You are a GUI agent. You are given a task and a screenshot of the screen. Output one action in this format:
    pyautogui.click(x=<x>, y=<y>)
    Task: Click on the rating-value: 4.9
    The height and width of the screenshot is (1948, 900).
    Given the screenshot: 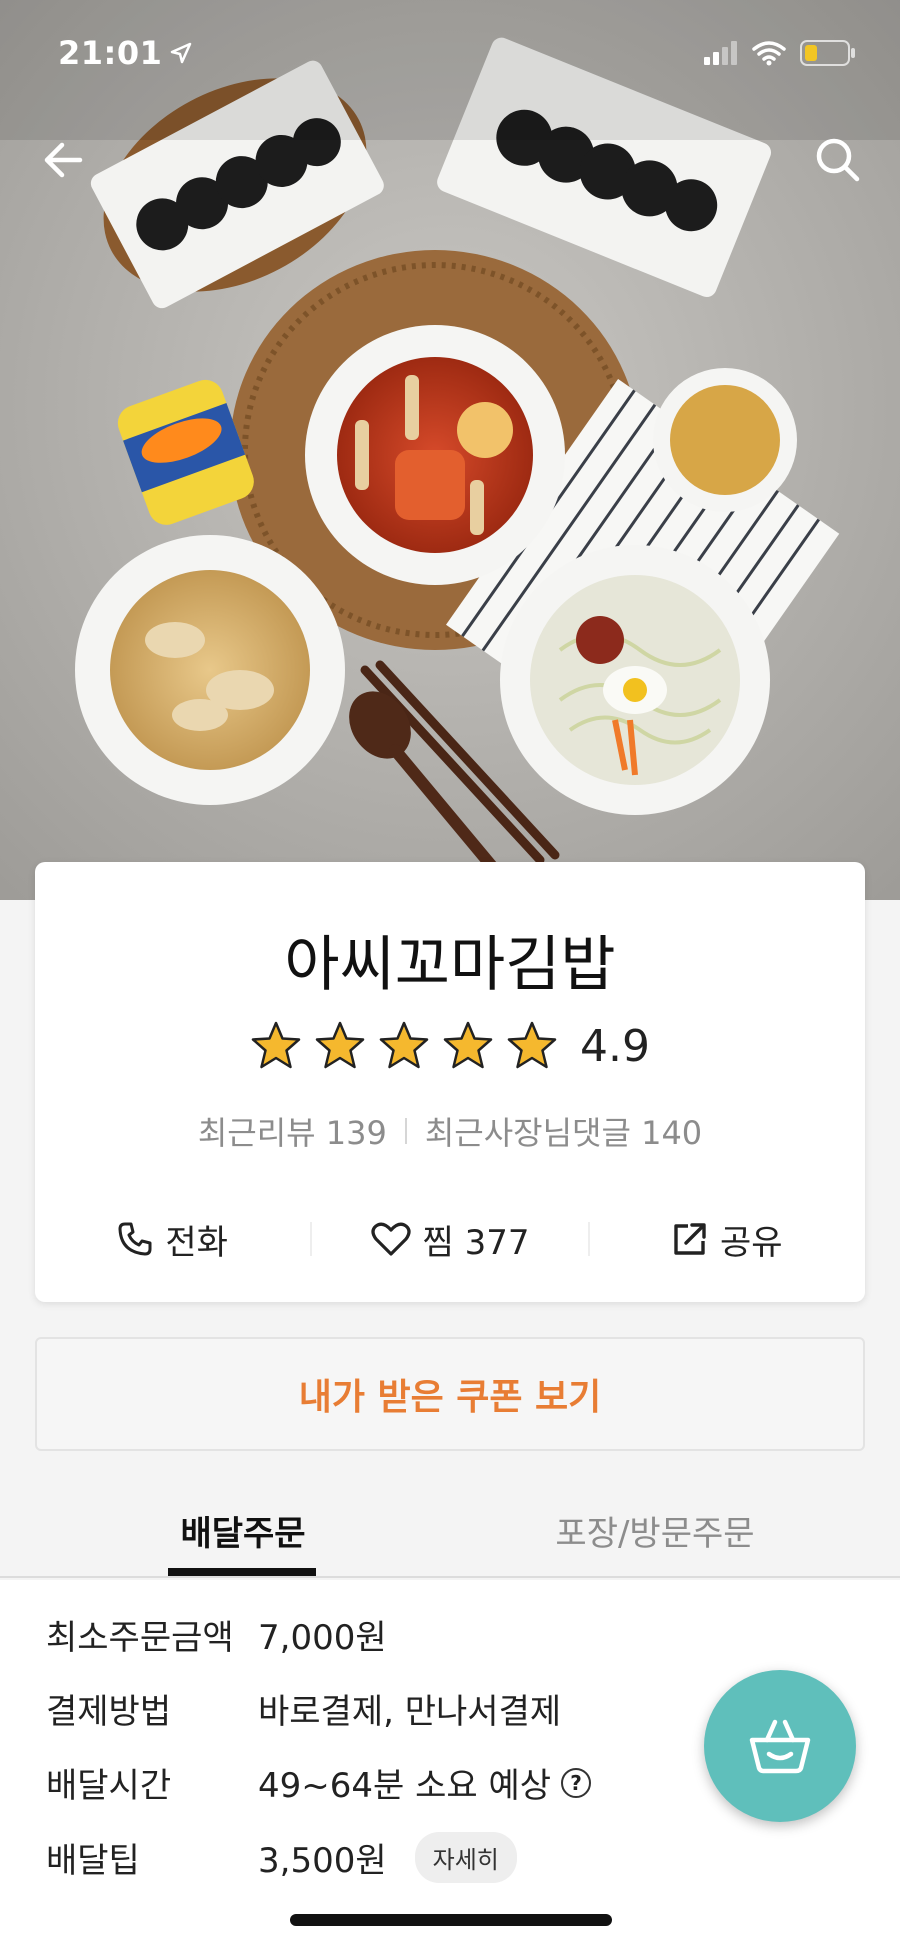 What is the action you would take?
    pyautogui.click(x=615, y=1046)
    